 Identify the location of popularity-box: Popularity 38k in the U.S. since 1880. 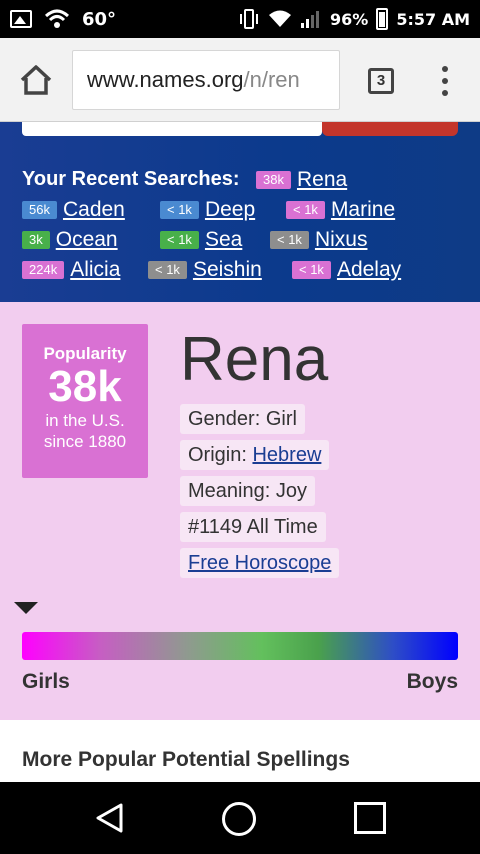
(85, 401).